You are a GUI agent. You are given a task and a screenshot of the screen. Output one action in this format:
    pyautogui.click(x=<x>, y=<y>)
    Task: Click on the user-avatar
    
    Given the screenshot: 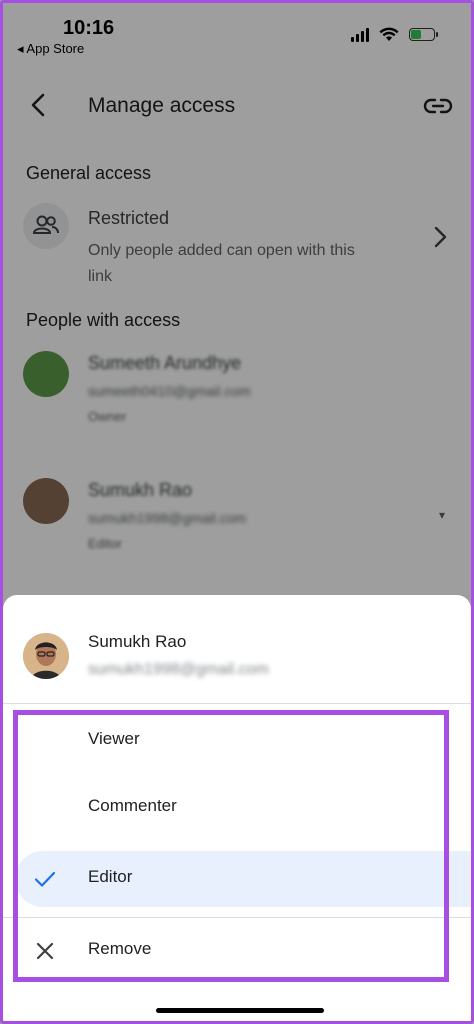 What is the action you would take?
    pyautogui.click(x=46, y=656)
    